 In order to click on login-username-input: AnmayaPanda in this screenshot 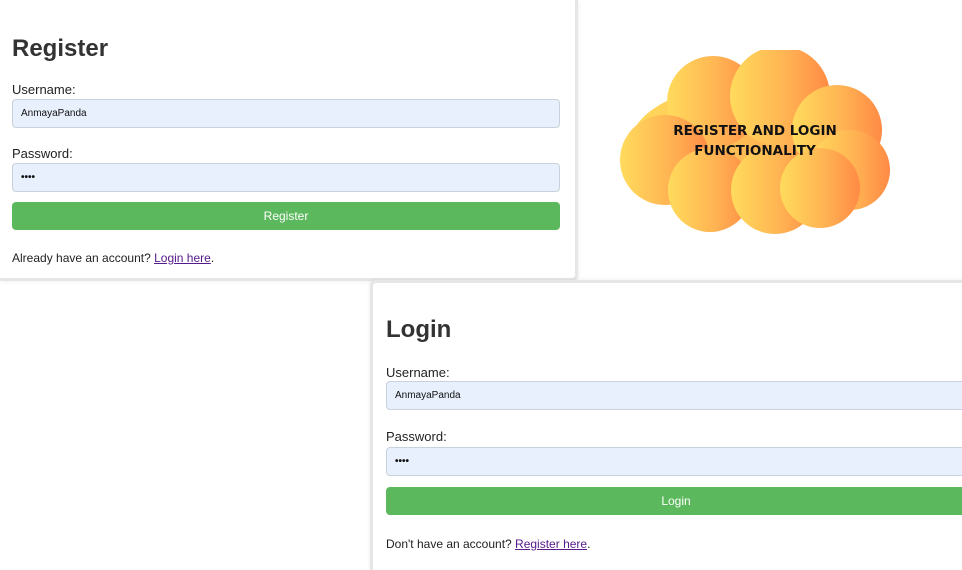, I will do `click(674, 395)`.